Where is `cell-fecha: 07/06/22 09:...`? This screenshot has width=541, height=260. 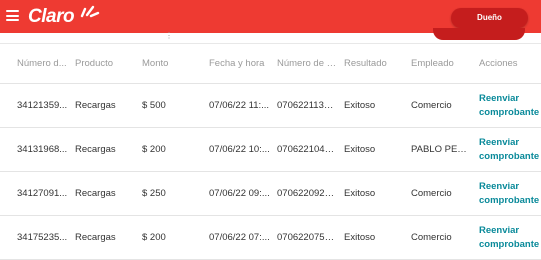
cell-fecha: 07/06/22 09:... is located at coordinates (239, 193).